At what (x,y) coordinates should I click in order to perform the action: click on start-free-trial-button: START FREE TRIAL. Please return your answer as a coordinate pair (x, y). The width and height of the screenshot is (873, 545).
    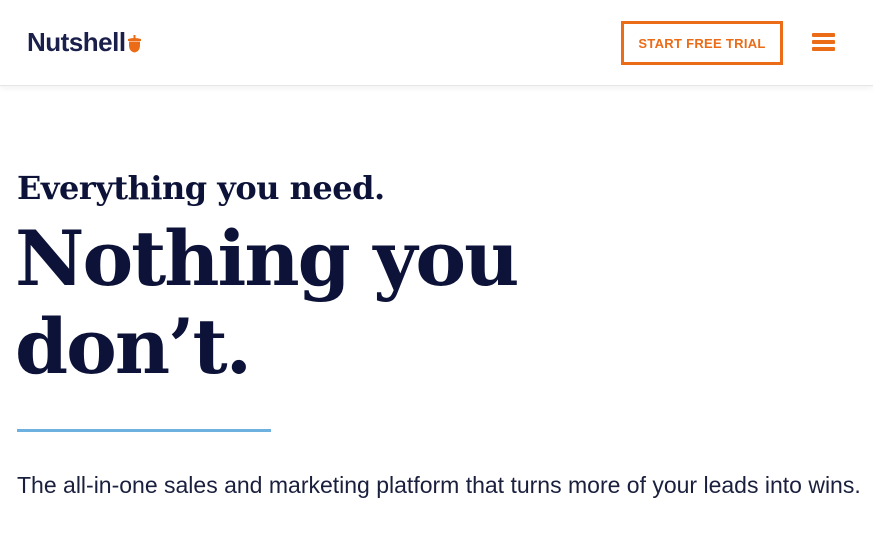
    Looking at the image, I should click on (702, 43).